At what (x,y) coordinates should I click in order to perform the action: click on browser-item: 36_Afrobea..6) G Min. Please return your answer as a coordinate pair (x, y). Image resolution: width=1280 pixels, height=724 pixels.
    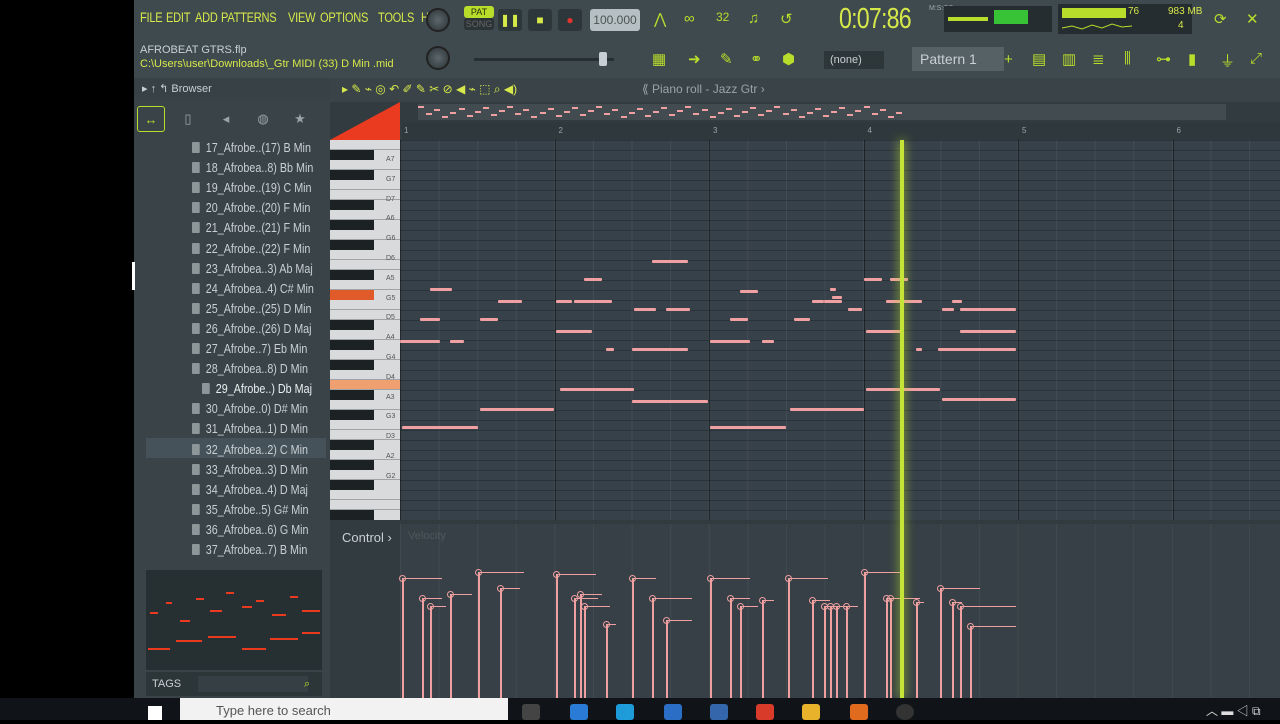
    Looking at the image, I should click on (250, 530).